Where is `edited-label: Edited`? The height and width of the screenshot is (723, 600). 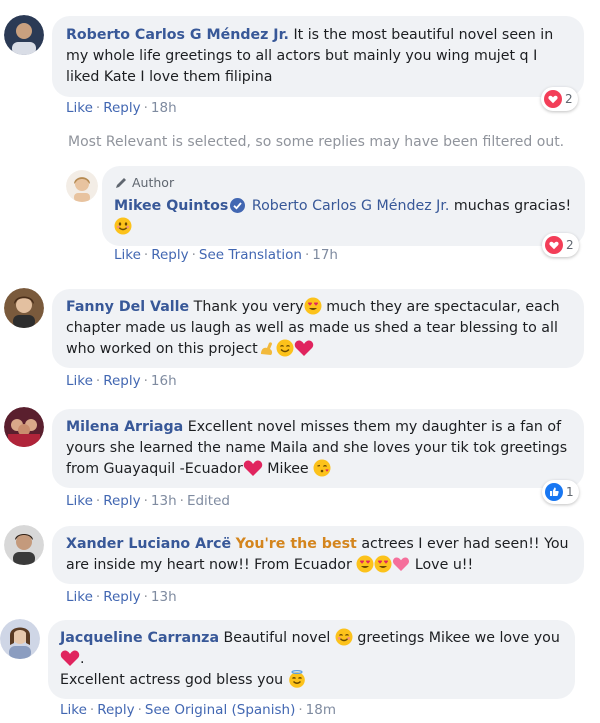
edited-label: Edited is located at coordinates (208, 501).